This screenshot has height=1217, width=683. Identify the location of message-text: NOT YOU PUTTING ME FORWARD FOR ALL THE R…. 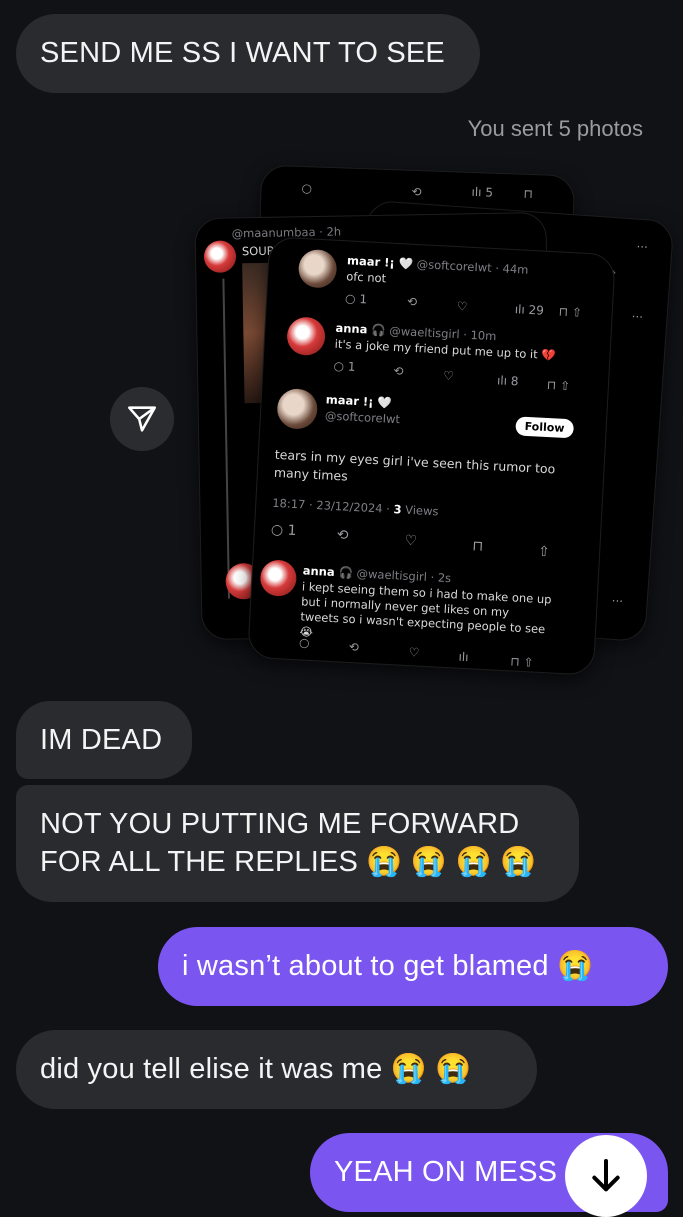
(288, 843).